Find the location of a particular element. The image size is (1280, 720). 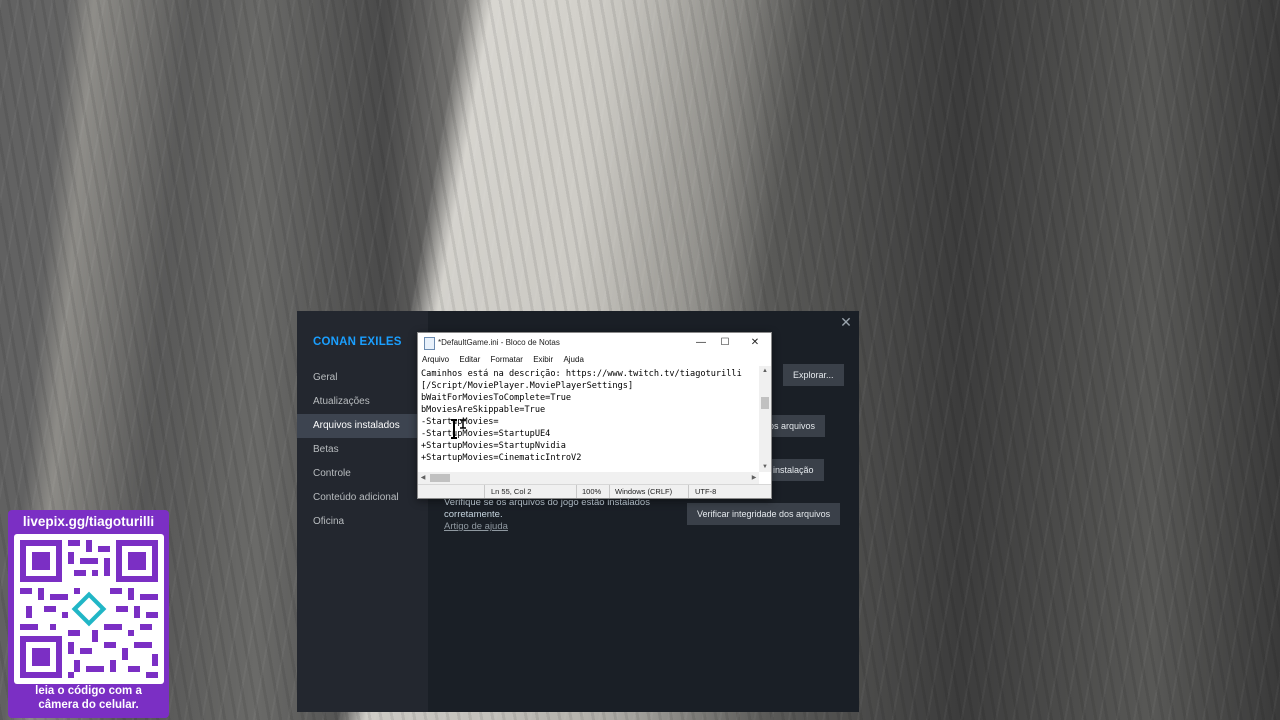

horizontal-scroll-thumb is located at coordinates (440, 478).